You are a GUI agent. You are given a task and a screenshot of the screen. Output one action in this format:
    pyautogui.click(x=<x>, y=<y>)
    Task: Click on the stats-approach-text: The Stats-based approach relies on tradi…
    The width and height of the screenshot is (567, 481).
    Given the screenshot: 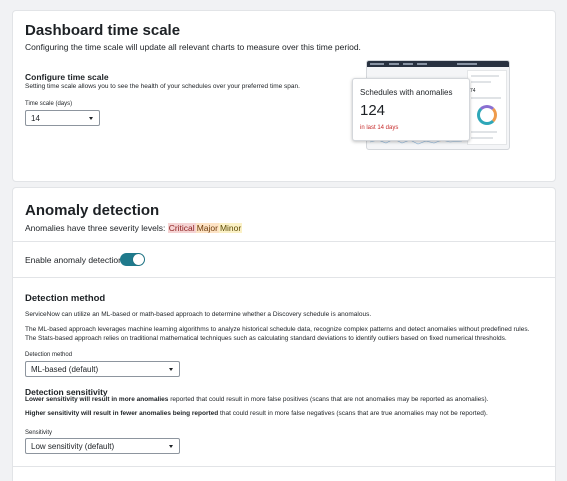 What is the action you would take?
    pyautogui.click(x=266, y=338)
    